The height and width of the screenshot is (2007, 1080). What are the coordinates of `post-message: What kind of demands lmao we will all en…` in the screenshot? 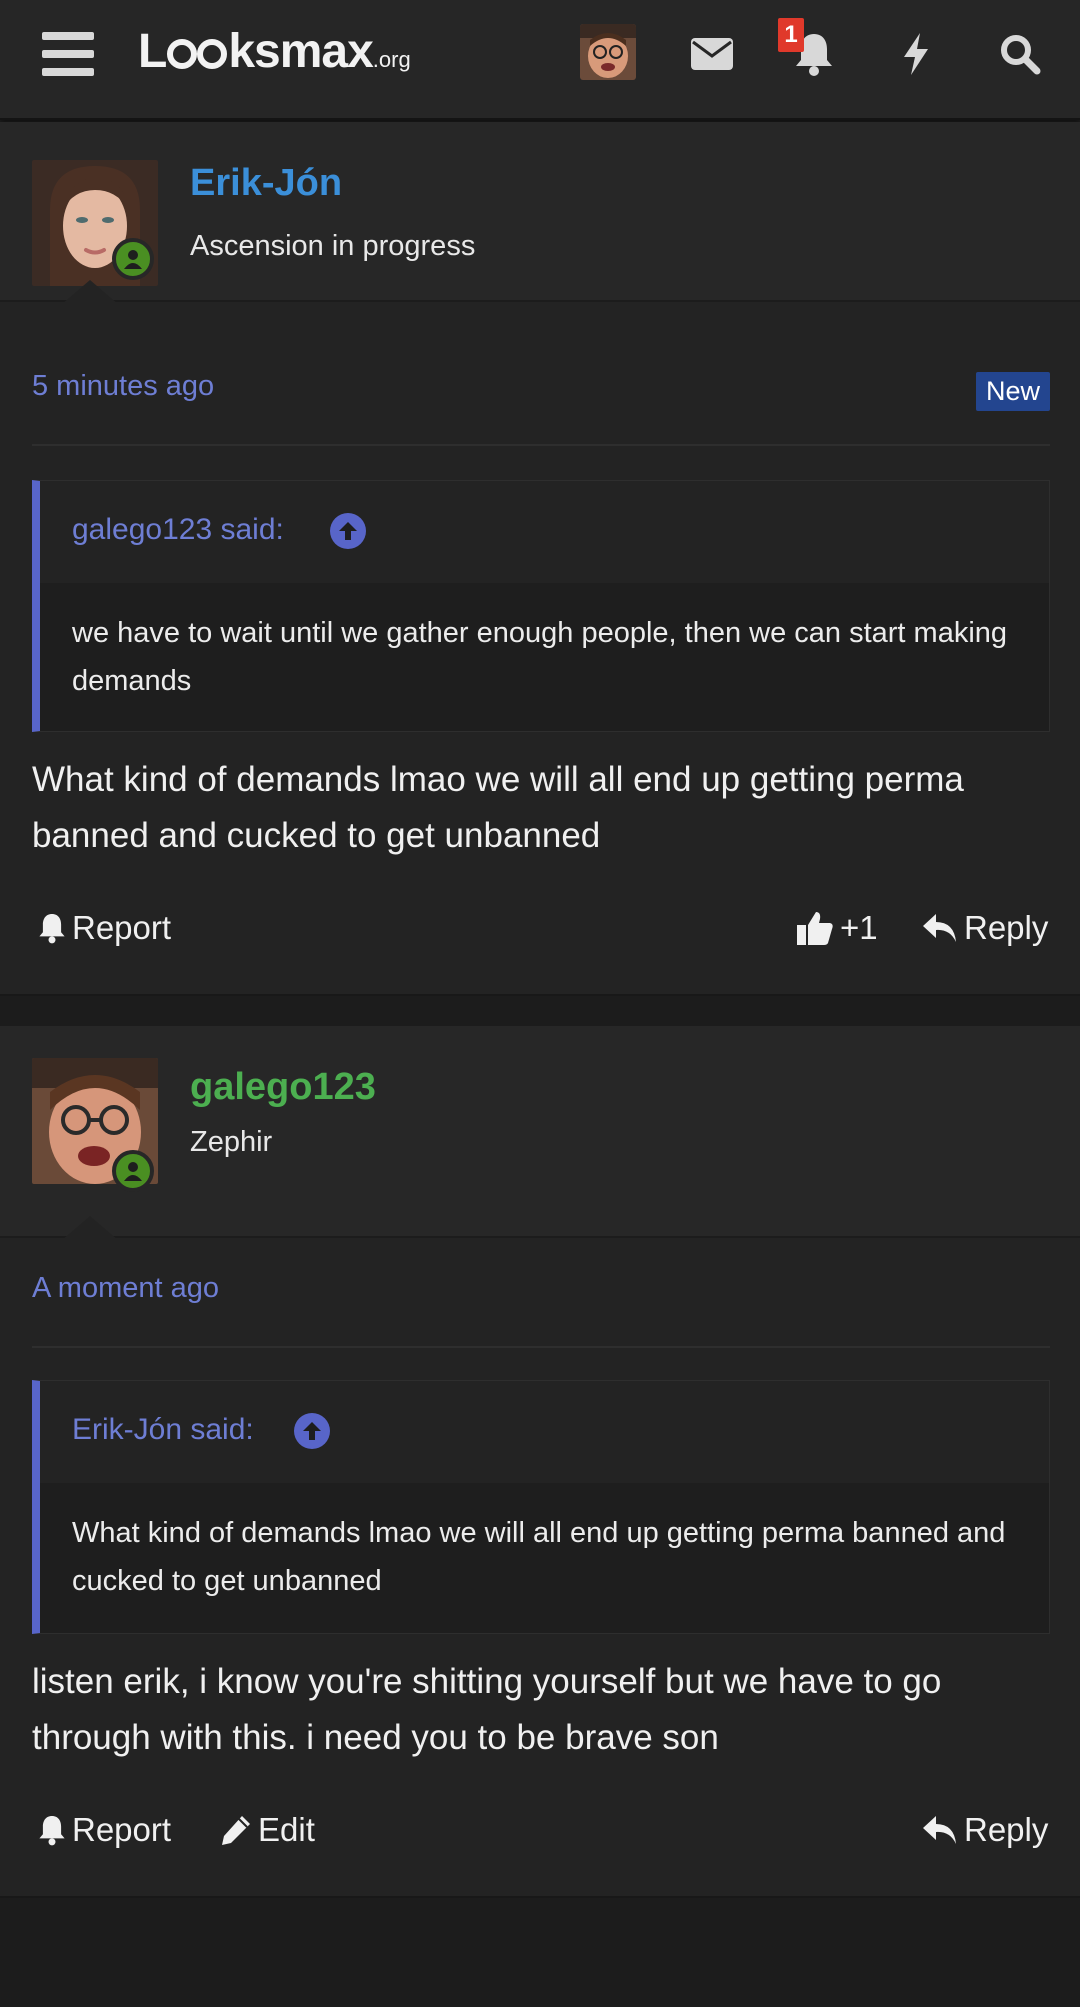 It's located at (498, 807).